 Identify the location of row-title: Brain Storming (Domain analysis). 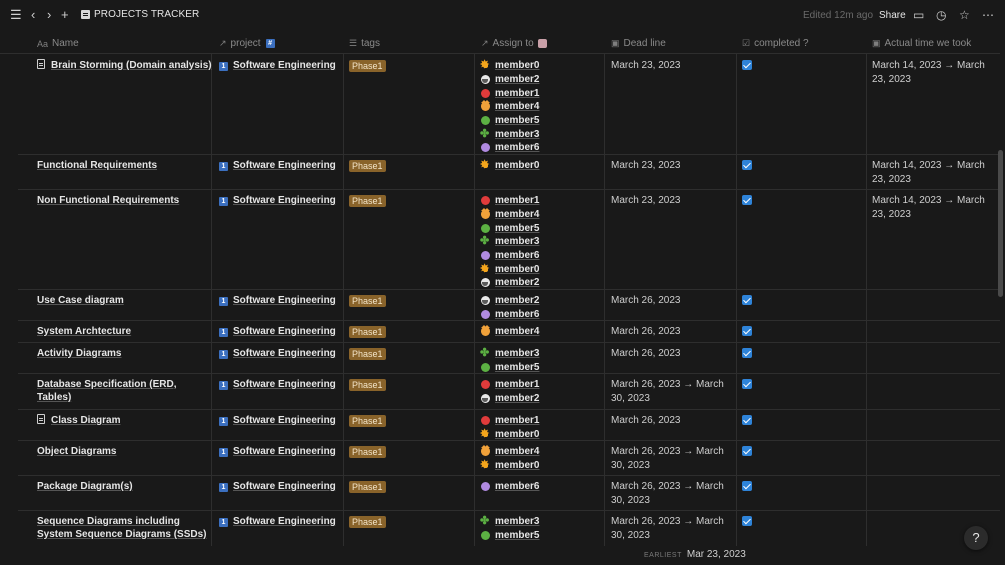
(124, 65).